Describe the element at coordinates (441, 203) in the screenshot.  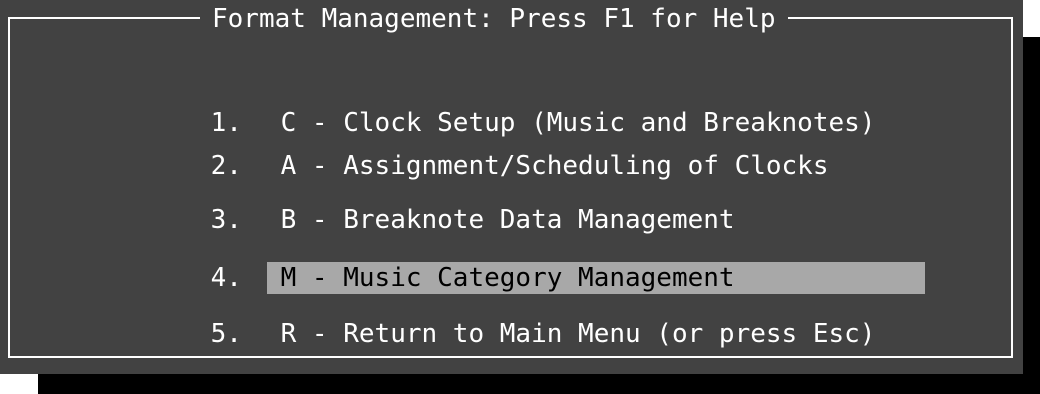
I see `menu-item-breaknote-data: 3. B - Breaknote Data Management` at that location.